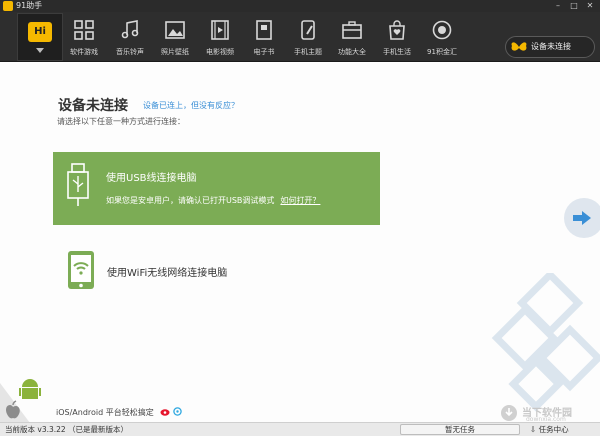 This screenshot has height=436, width=600. What do you see at coordinates (220, 30) in the screenshot?
I see `film-icon` at bounding box center [220, 30].